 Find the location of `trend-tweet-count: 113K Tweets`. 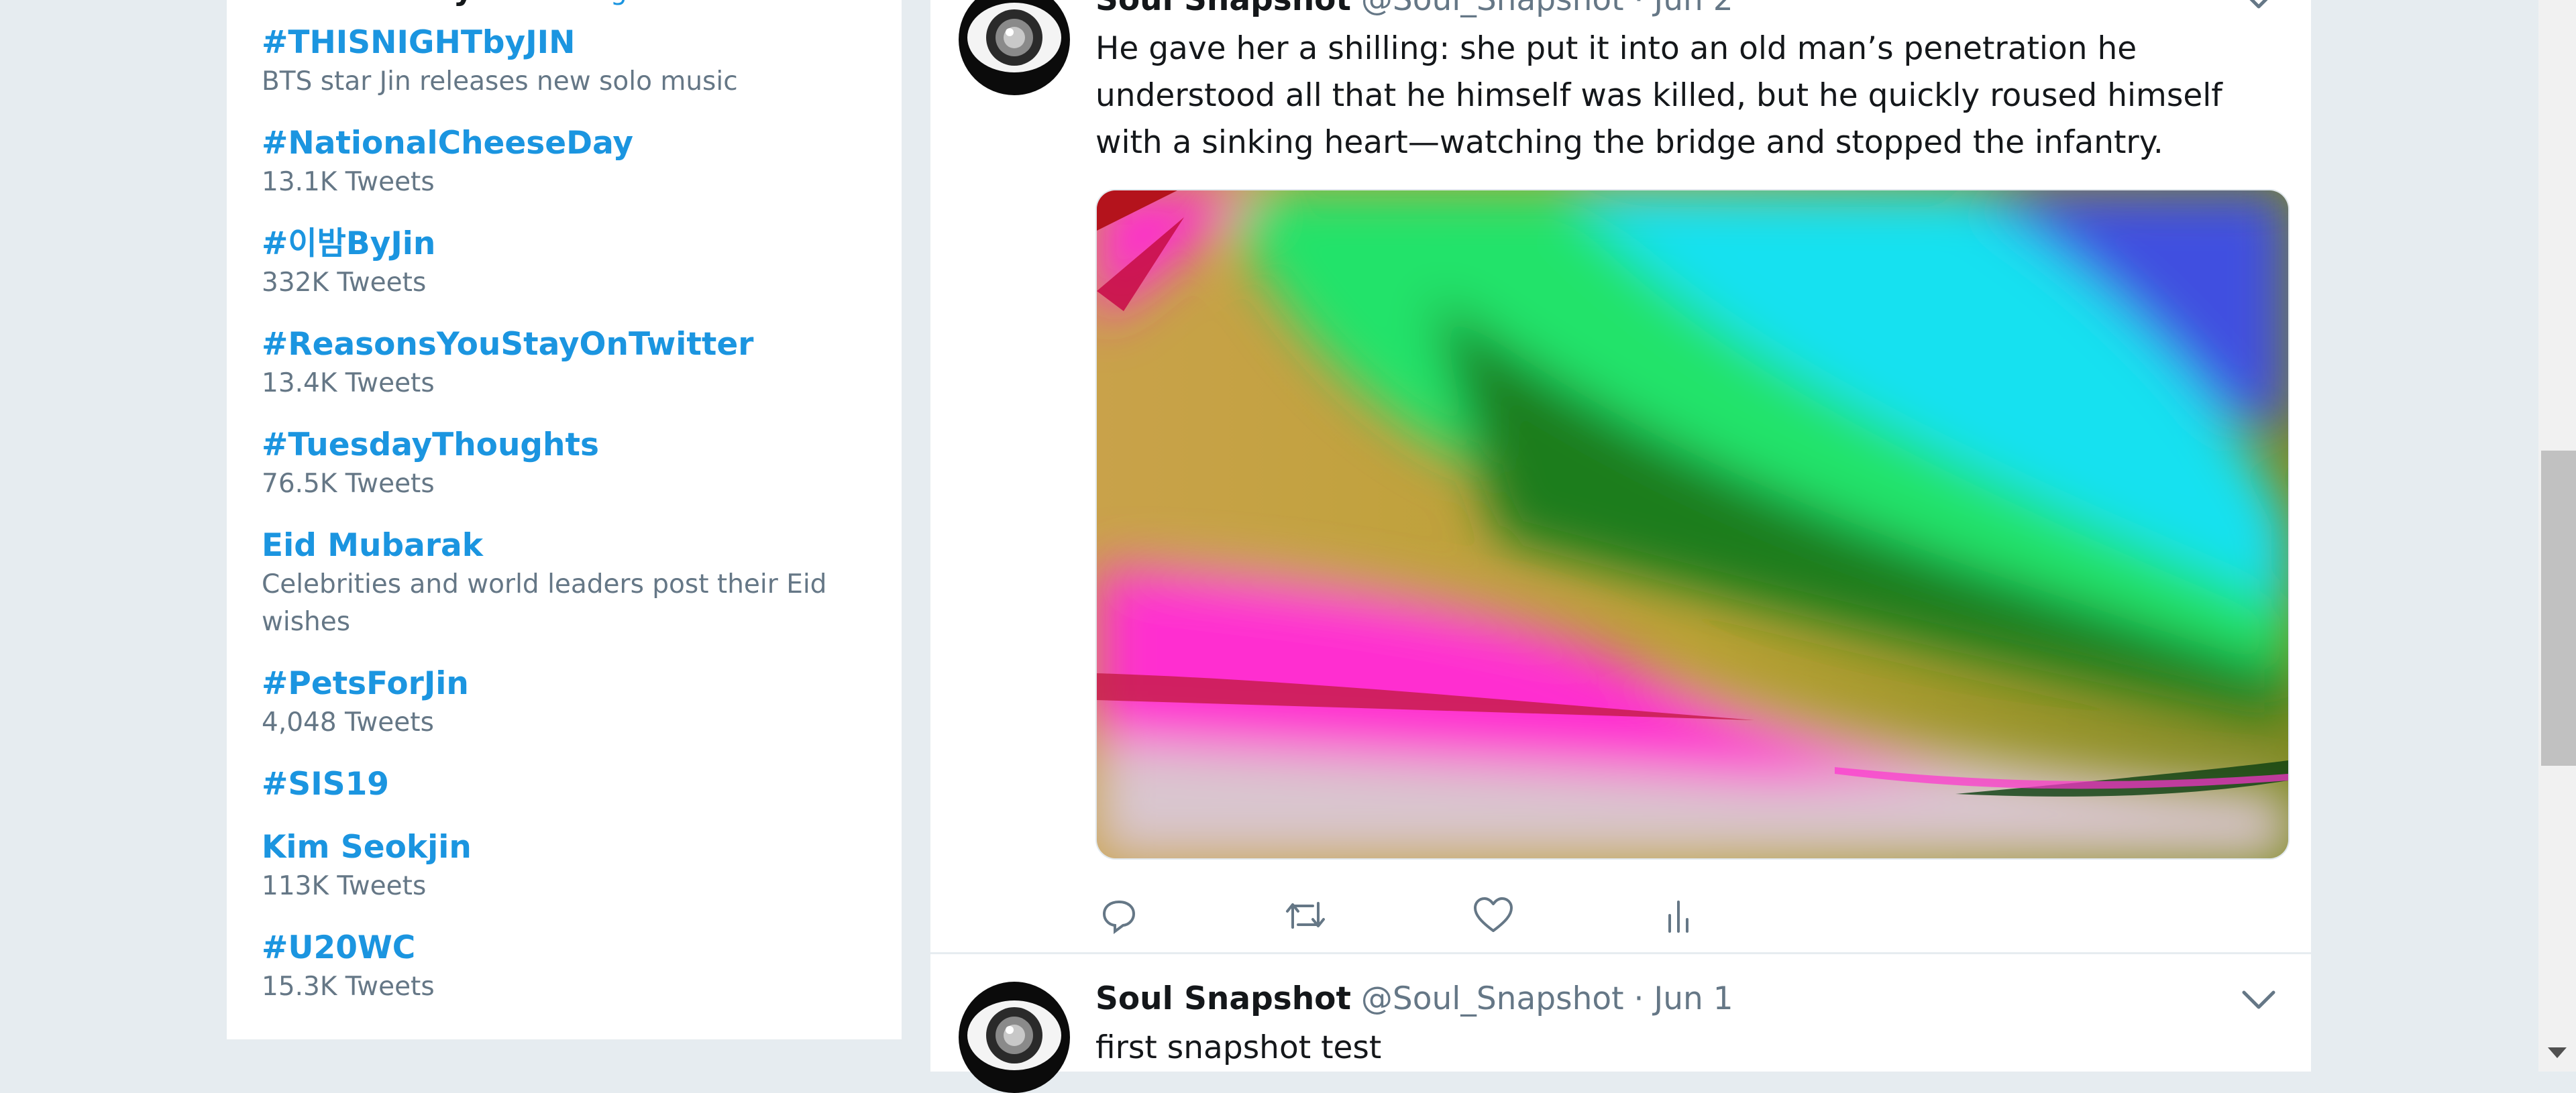

trend-tweet-count: 113K Tweets is located at coordinates (344, 886).